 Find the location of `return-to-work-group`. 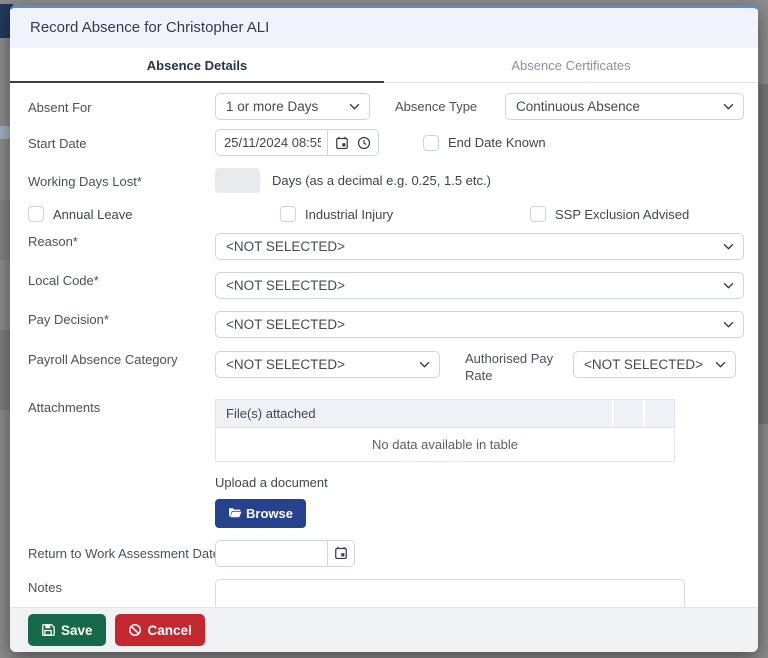

return-to-work-group is located at coordinates (285, 553).